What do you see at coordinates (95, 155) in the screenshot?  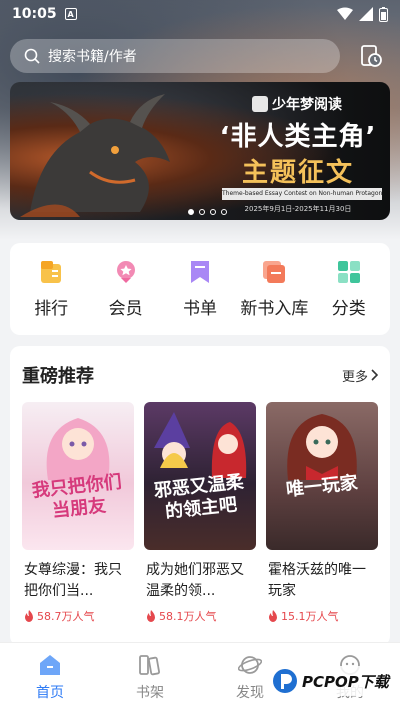 I see `dragon-illustration` at bounding box center [95, 155].